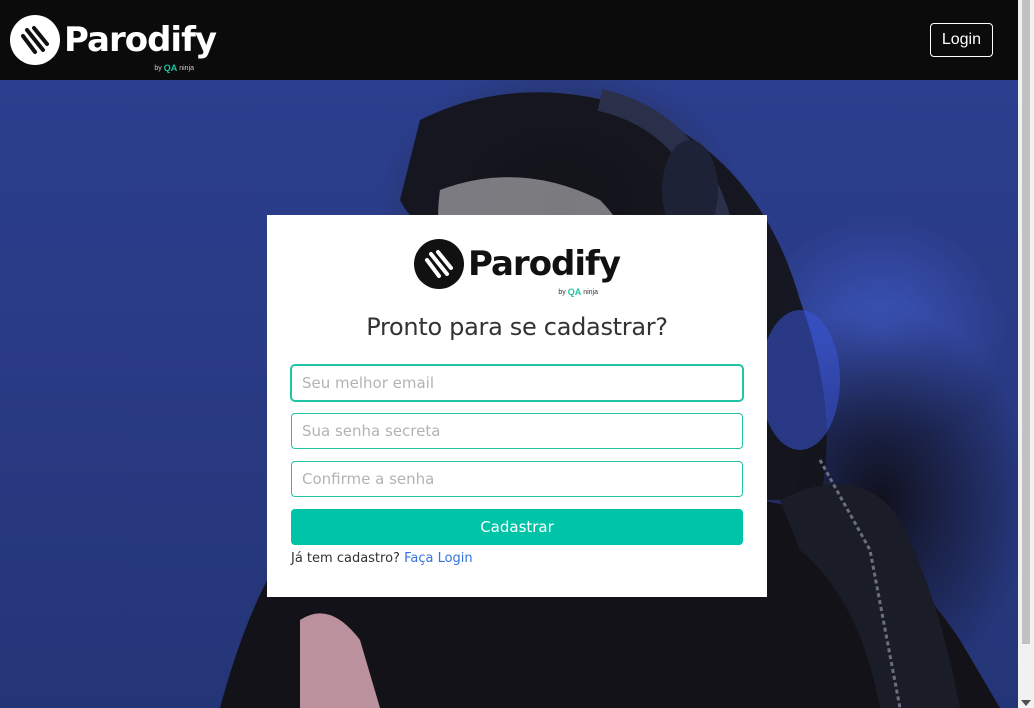 The width and height of the screenshot is (1034, 708). What do you see at coordinates (509, 40) in the screenshot?
I see `top-navbar: Parodify by QA ninja Login` at bounding box center [509, 40].